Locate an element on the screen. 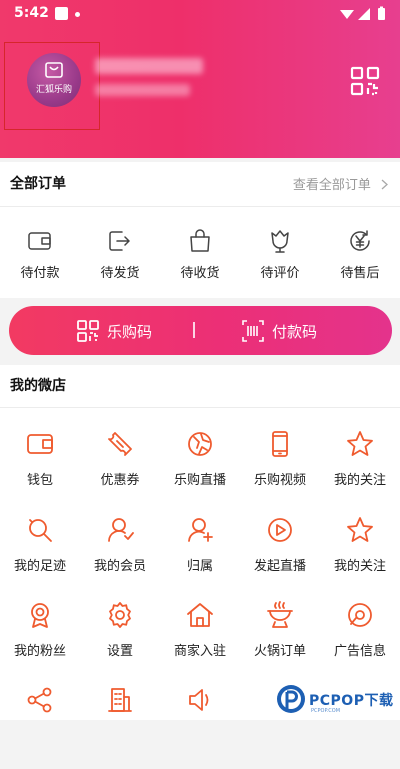 The width and height of the screenshot is (400, 769). shop-title: 我的微店 is located at coordinates (38, 386).